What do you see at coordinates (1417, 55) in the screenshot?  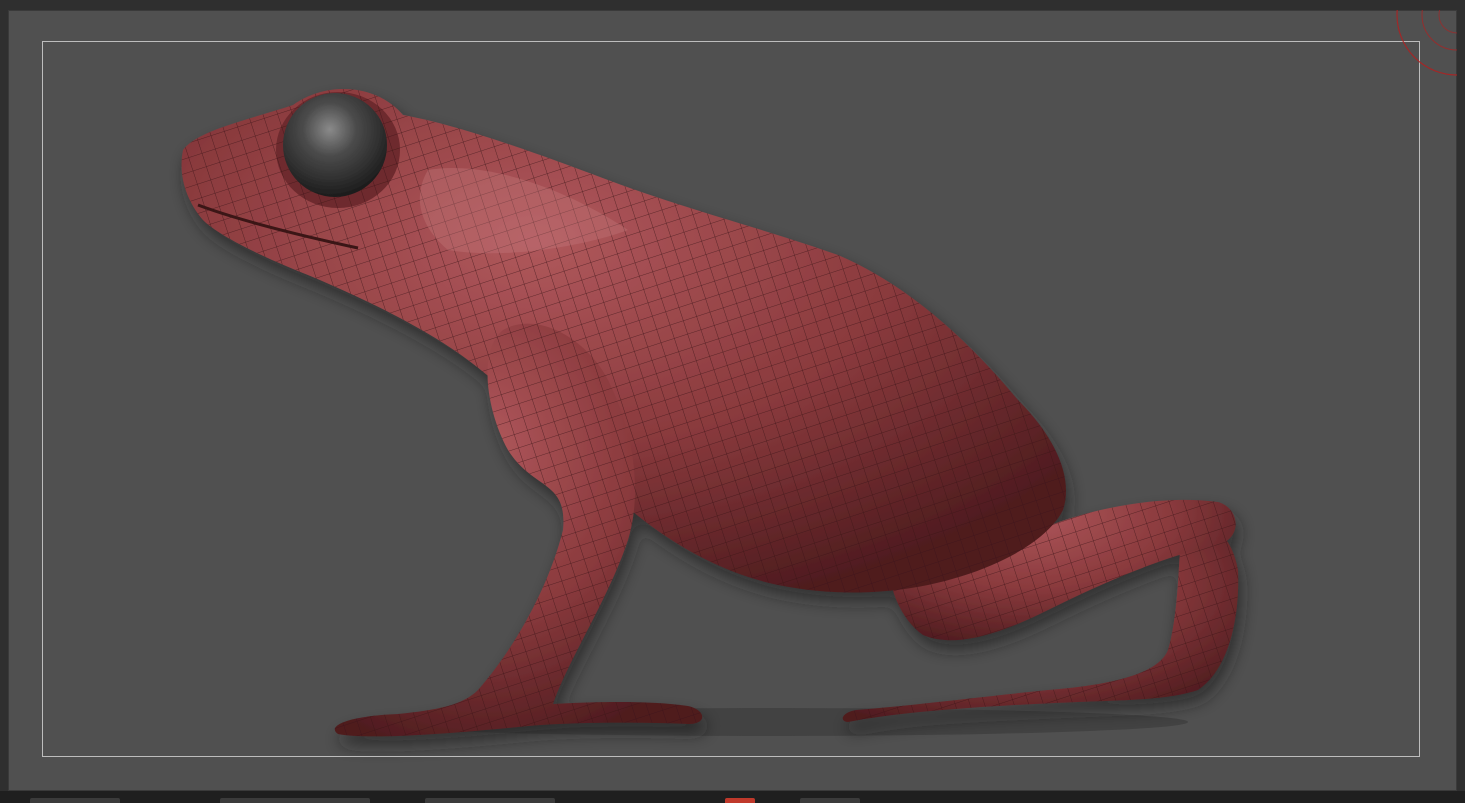 I see `navigation-gizmo-icon` at bounding box center [1417, 55].